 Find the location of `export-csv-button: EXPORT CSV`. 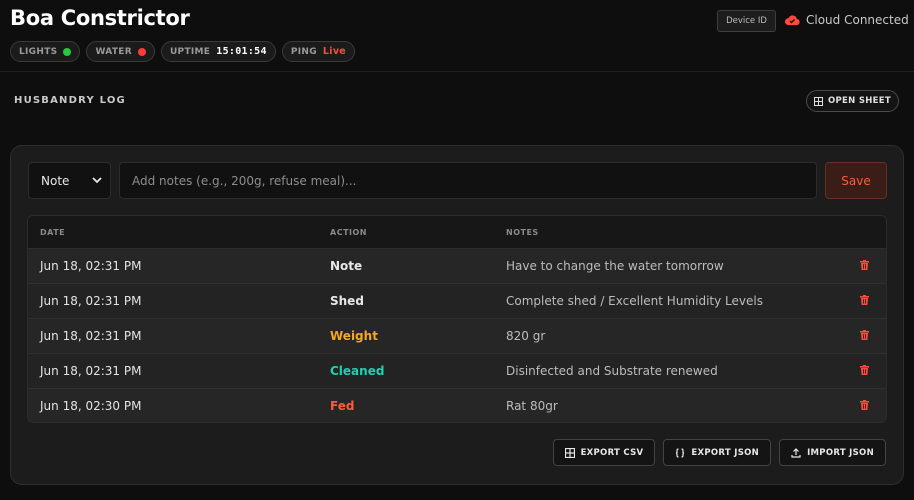

export-csv-button: EXPORT CSV is located at coordinates (604, 452).